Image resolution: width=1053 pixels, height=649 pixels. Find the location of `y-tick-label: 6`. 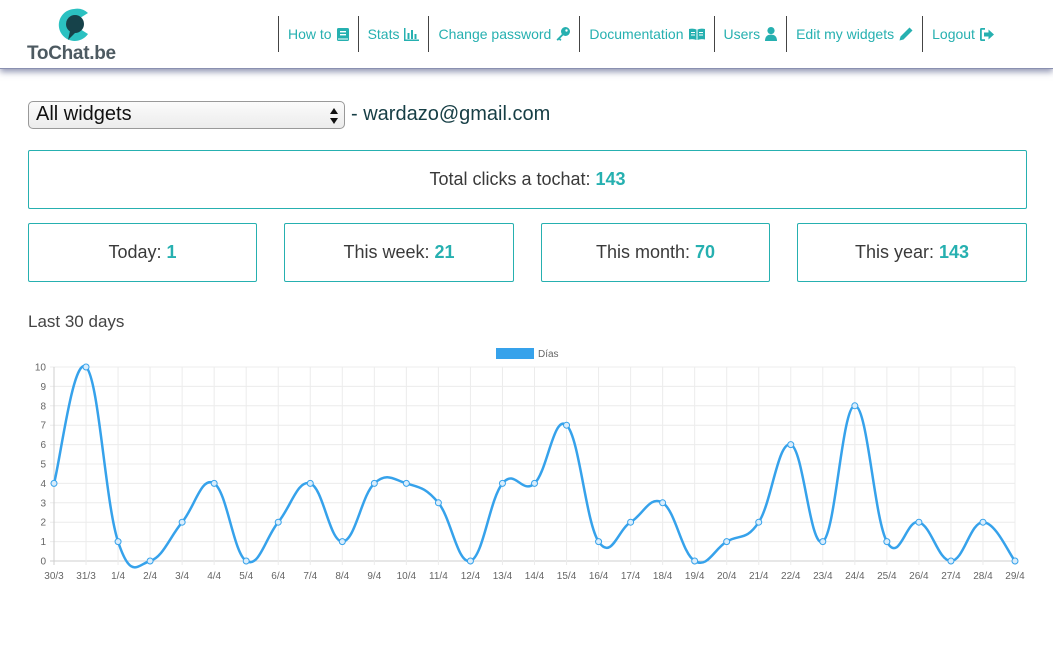

y-tick-label: 6 is located at coordinates (43, 445).